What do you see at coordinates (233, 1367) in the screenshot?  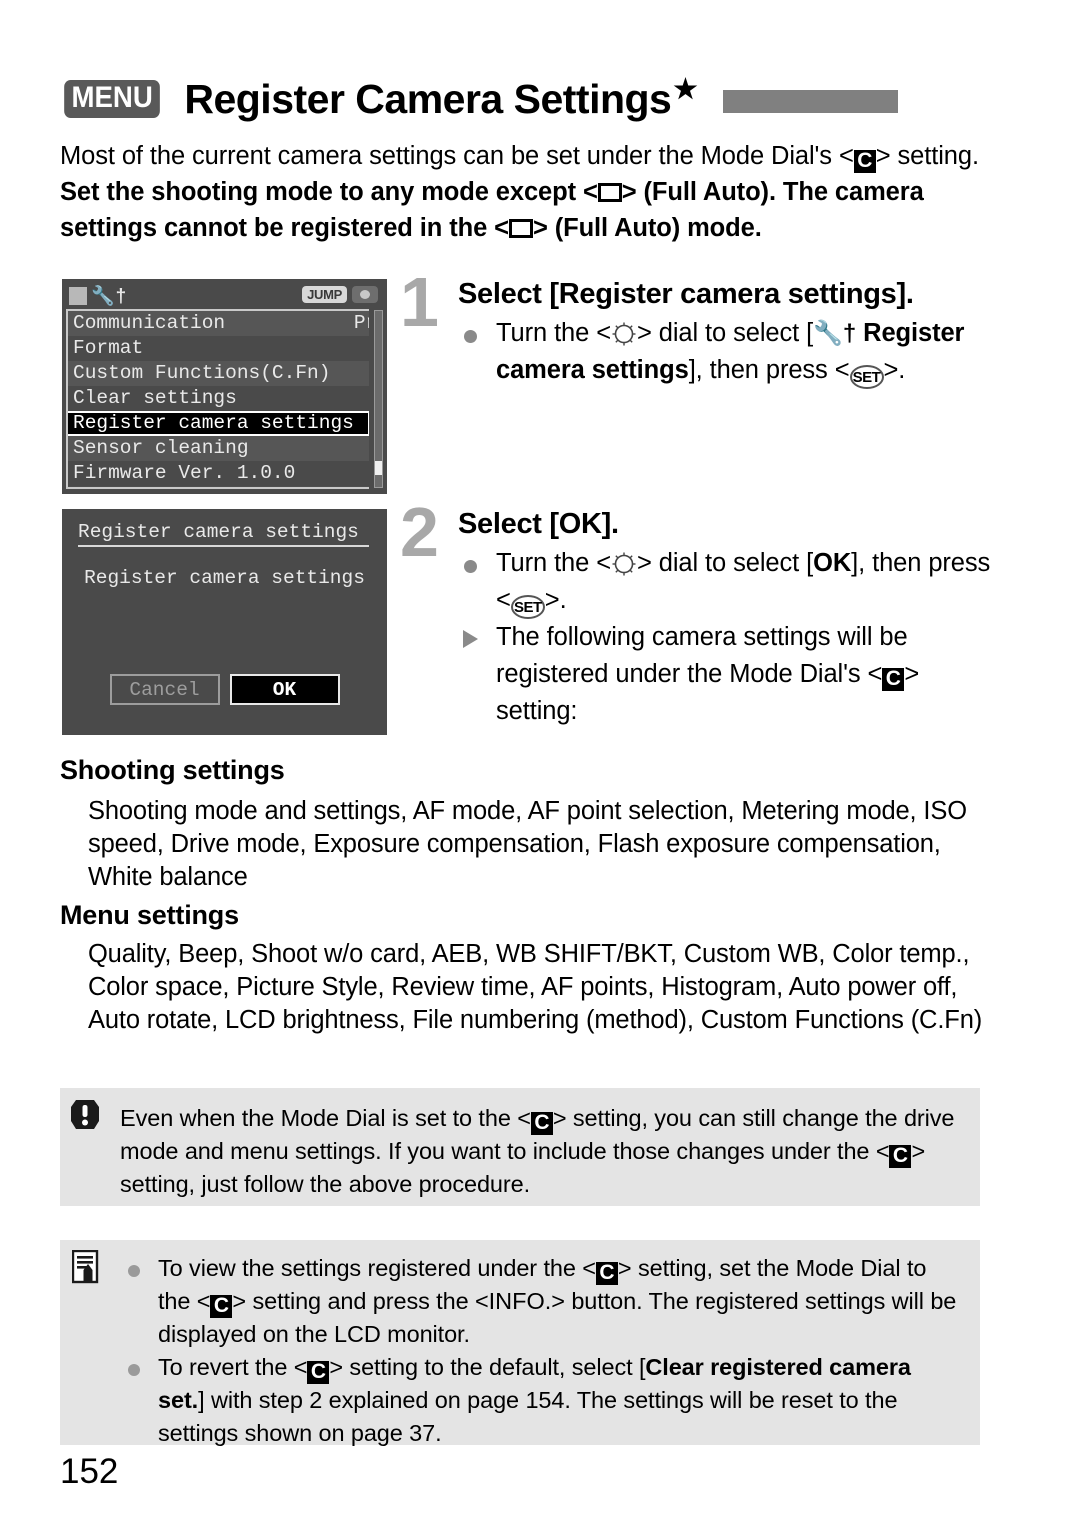 I see `info2-part-1: To revert the <` at bounding box center [233, 1367].